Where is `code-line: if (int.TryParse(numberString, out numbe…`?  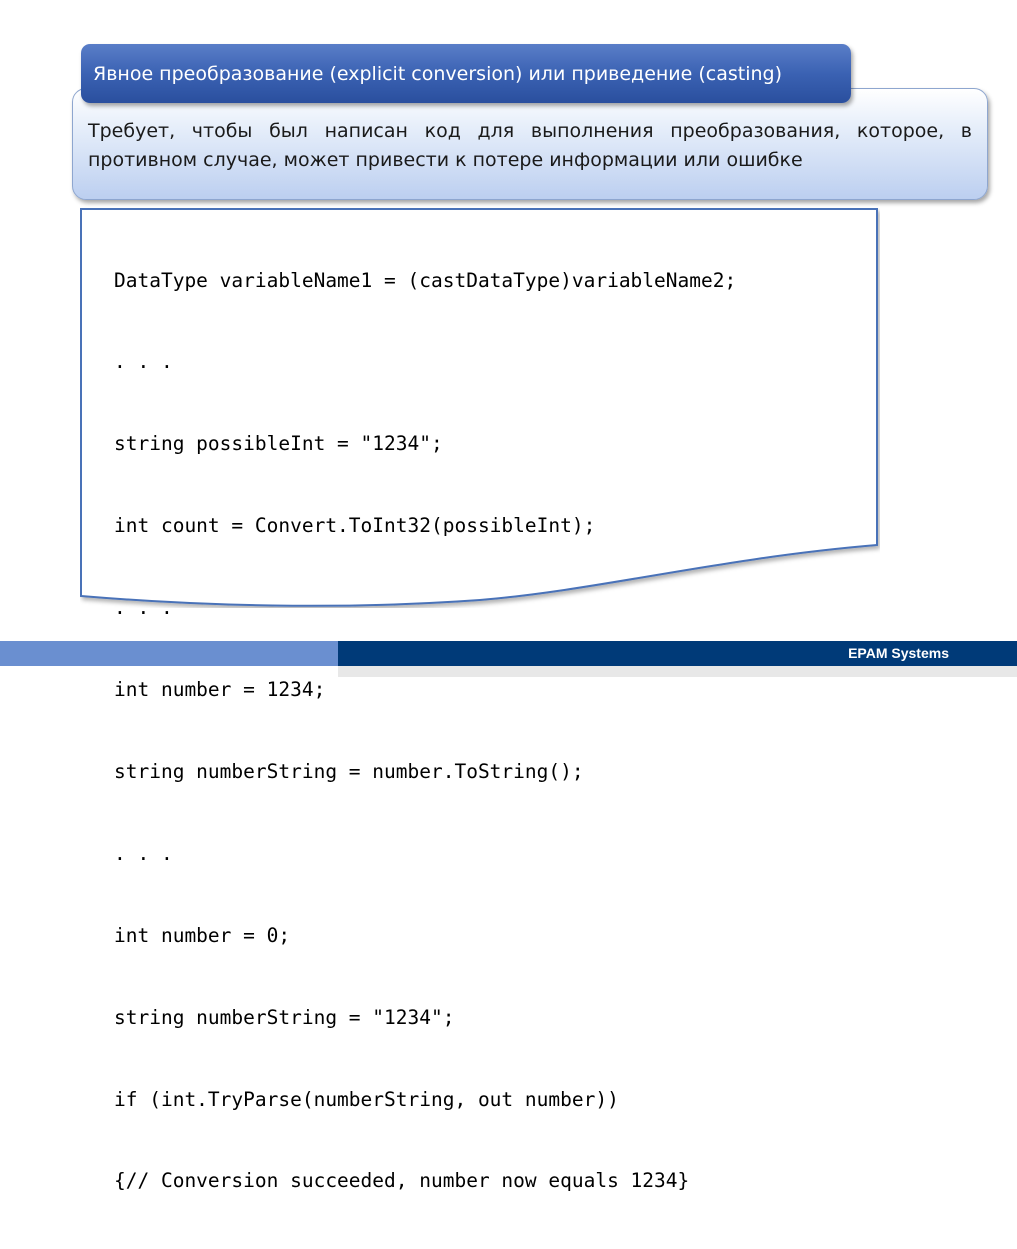 code-line: if (int.TryParse(numberString, out numbe… is located at coordinates (366, 1099).